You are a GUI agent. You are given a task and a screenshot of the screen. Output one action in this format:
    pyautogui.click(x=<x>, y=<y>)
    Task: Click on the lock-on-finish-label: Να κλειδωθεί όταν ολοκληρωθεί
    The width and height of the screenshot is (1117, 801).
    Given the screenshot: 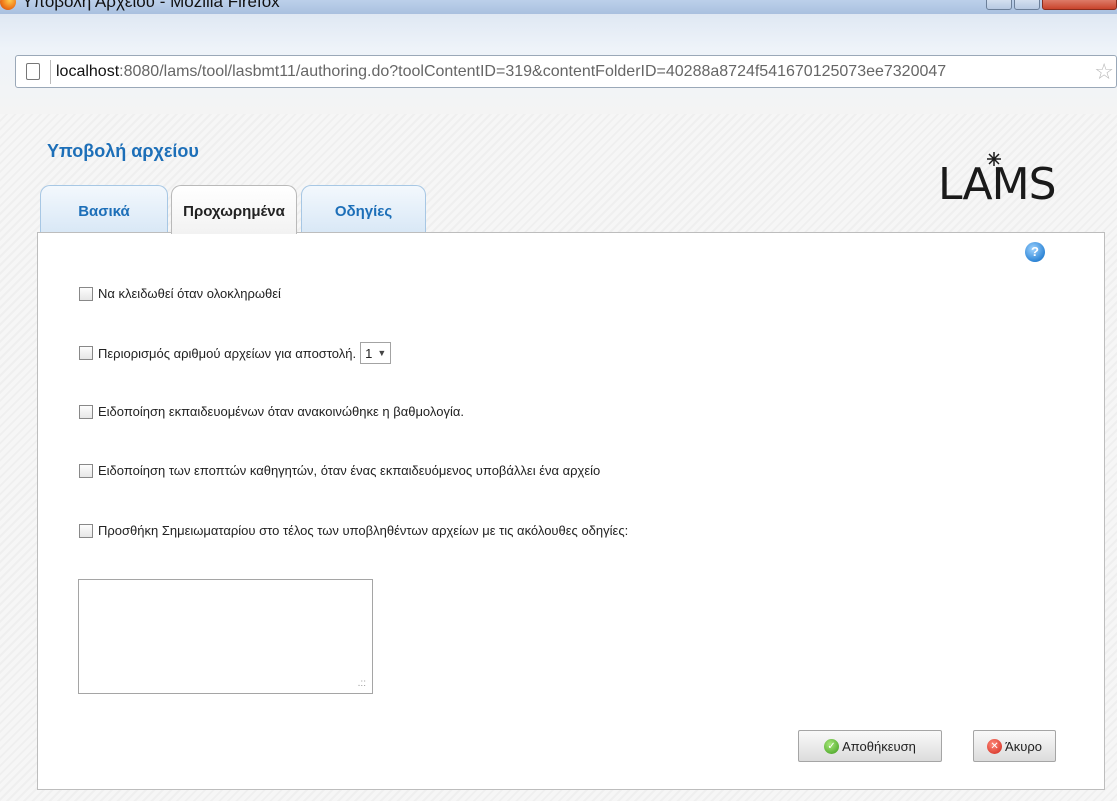 What is the action you would take?
    pyautogui.click(x=189, y=293)
    